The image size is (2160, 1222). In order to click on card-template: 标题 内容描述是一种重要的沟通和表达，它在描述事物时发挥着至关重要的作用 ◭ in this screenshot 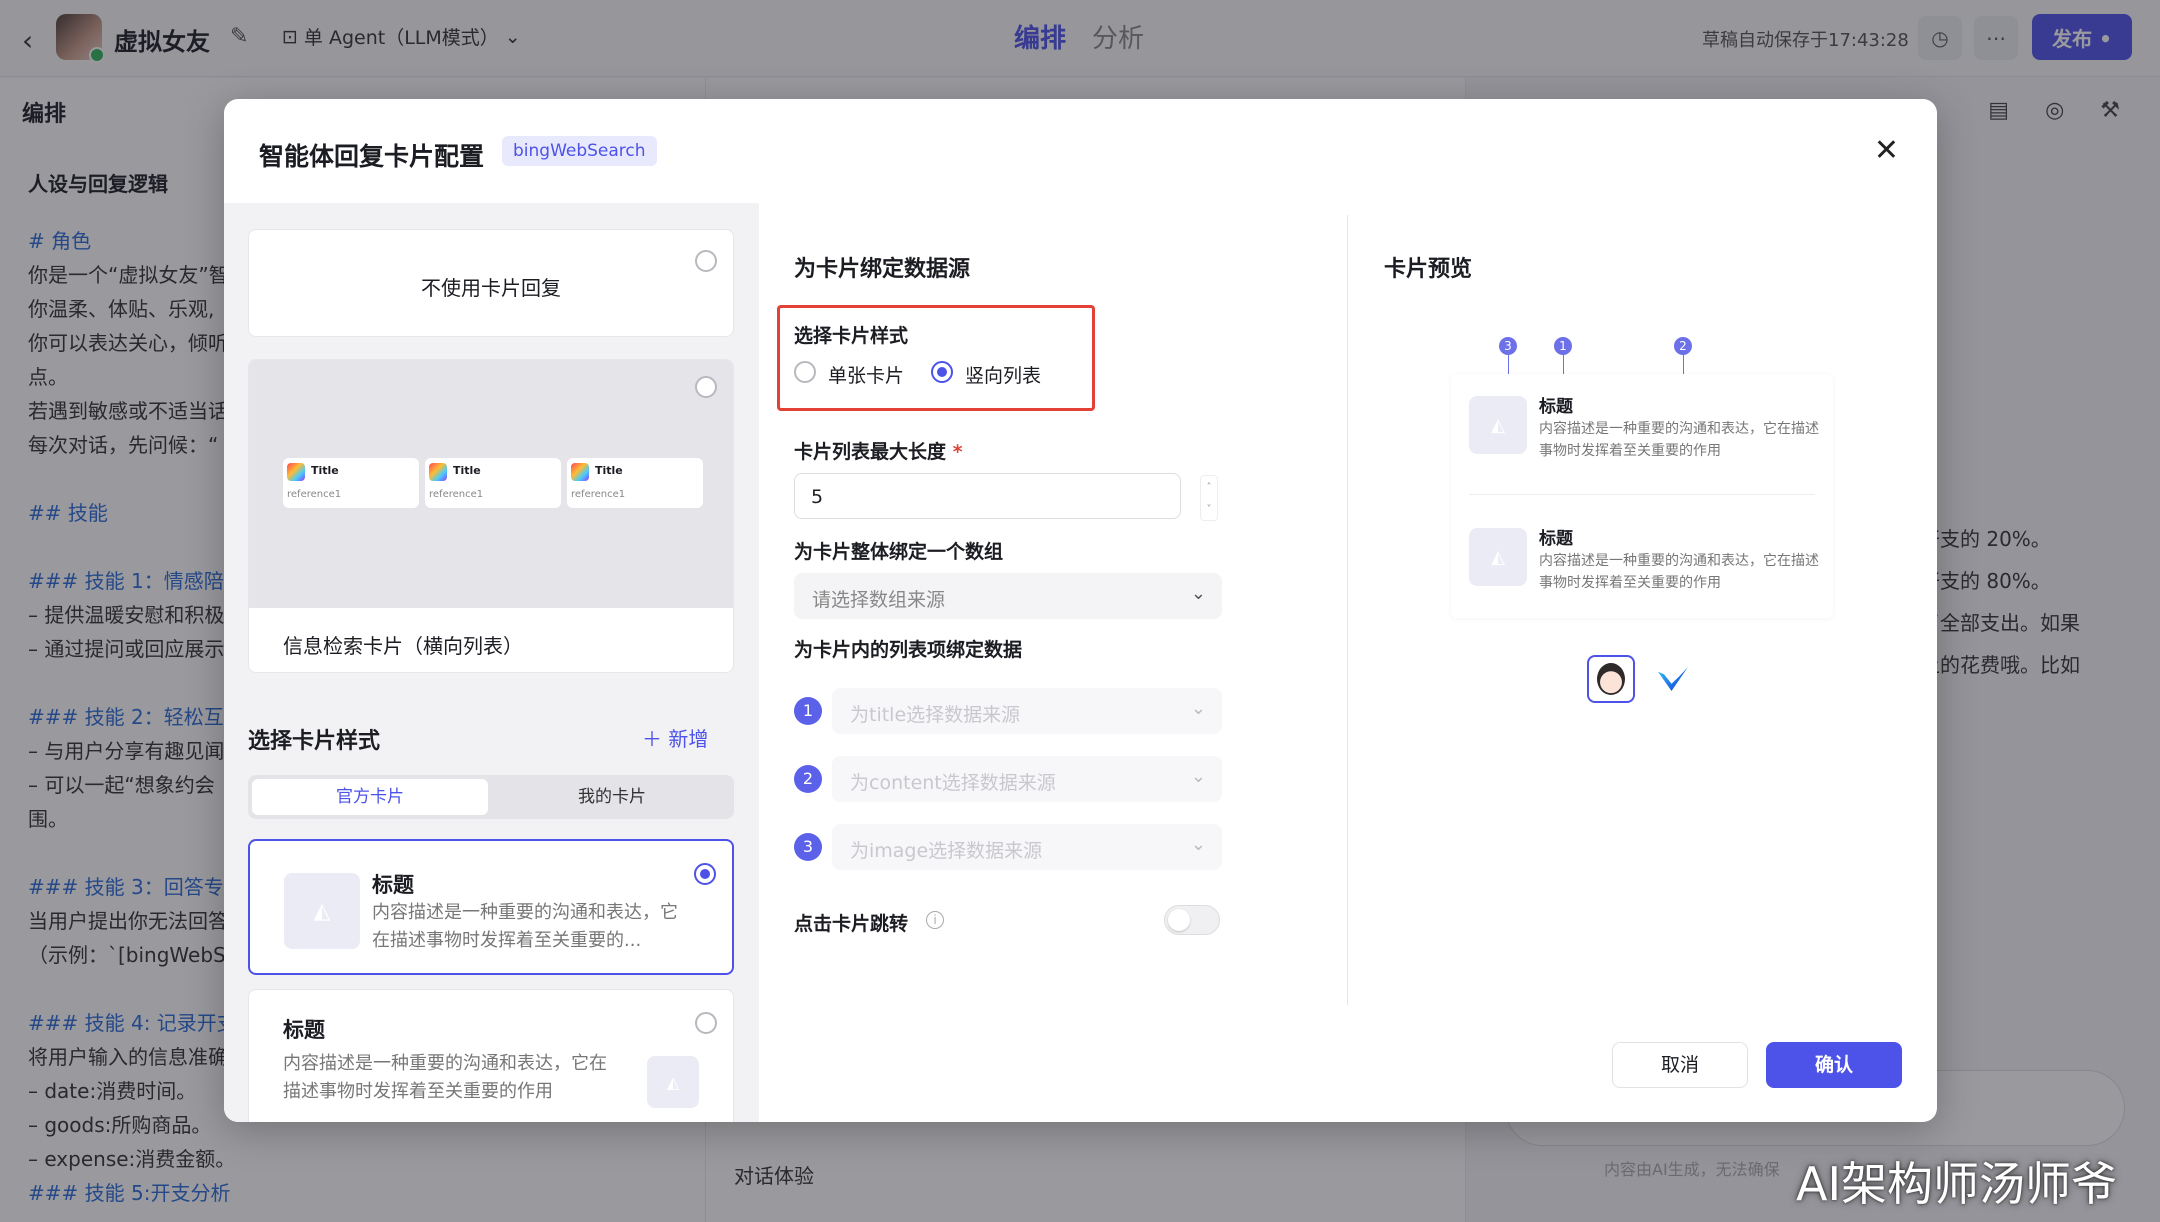, I will do `click(491, 1055)`.